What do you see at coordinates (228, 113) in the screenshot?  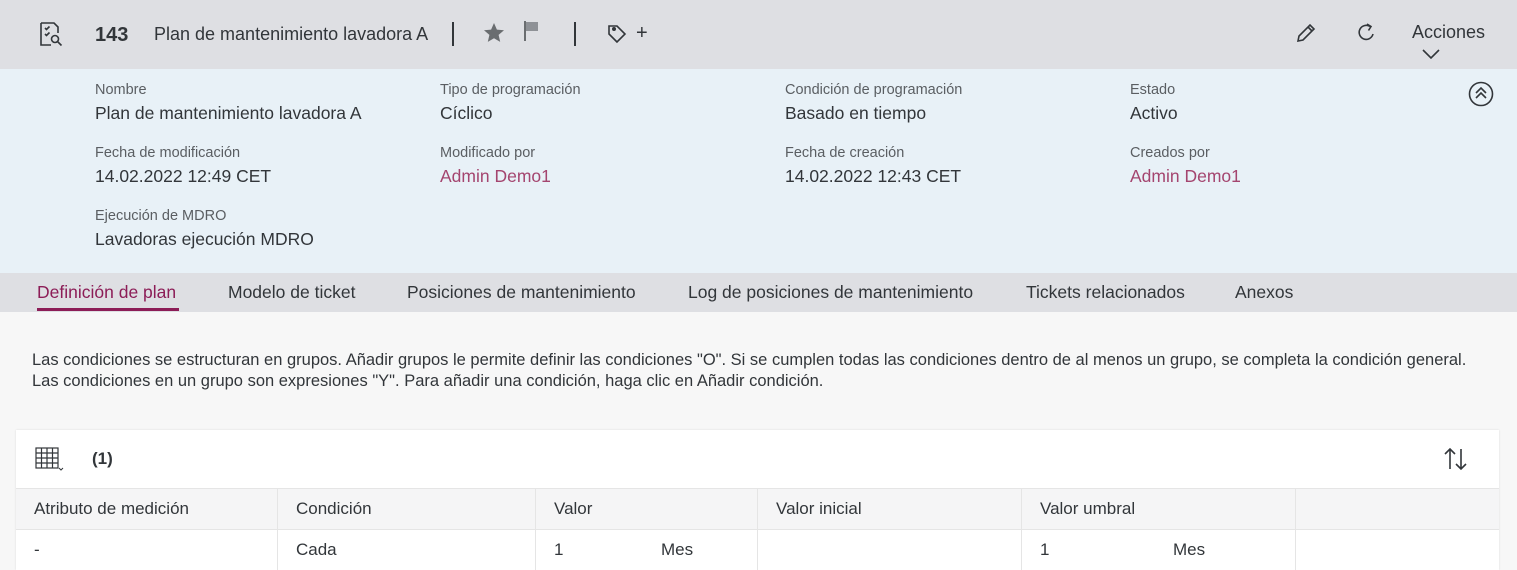 I see `field-value: Plan de mantenimiento lavadora A` at bounding box center [228, 113].